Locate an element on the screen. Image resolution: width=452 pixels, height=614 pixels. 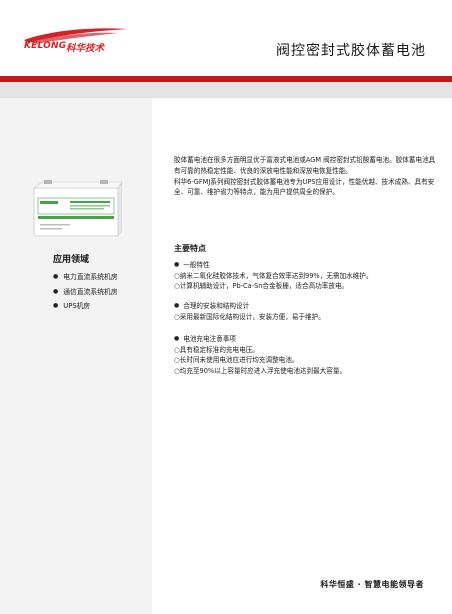
feature-group-installation: 合理的安装和结构设计 ○采用最新国际化结构设计，安装方便，易于维护。 is located at coordinates (305, 311).